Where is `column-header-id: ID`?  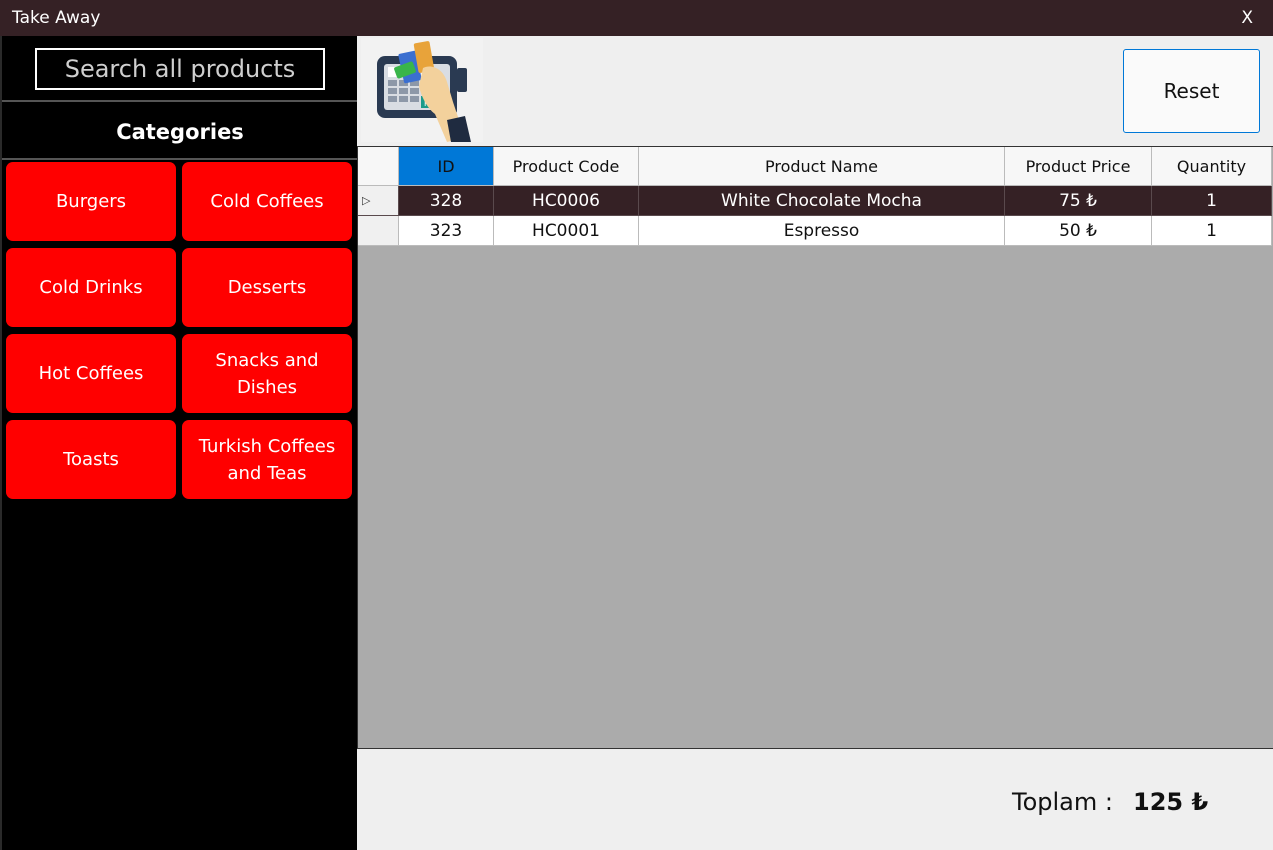
column-header-id: ID is located at coordinates (446, 166).